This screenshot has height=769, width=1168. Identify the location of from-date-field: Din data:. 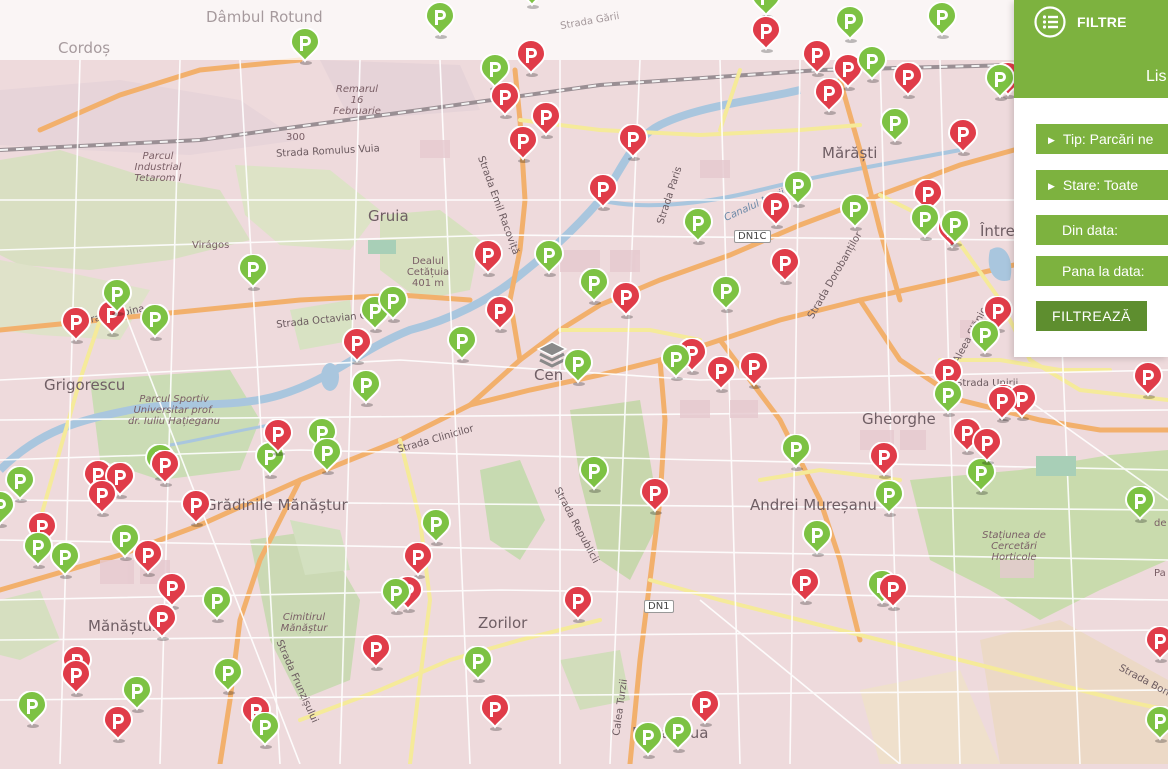
(1102, 230).